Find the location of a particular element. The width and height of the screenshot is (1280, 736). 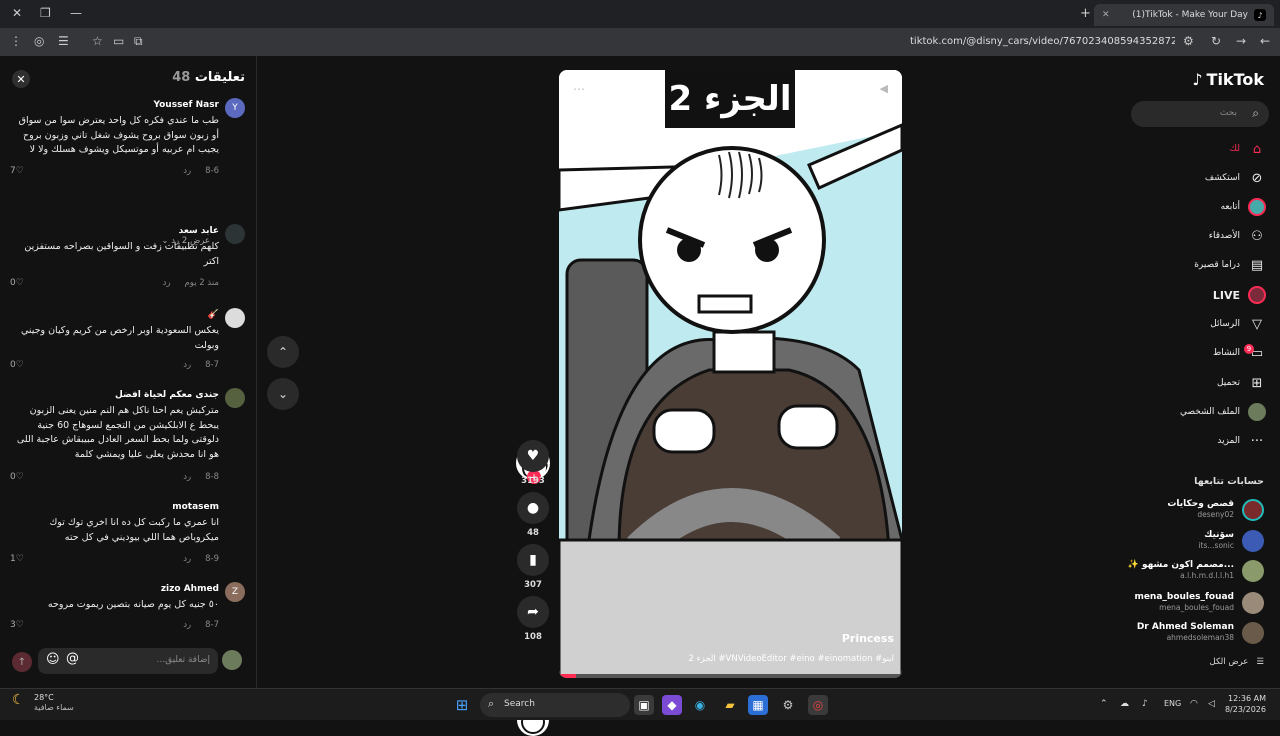

store-icon: ▦ is located at coordinates (758, 705).